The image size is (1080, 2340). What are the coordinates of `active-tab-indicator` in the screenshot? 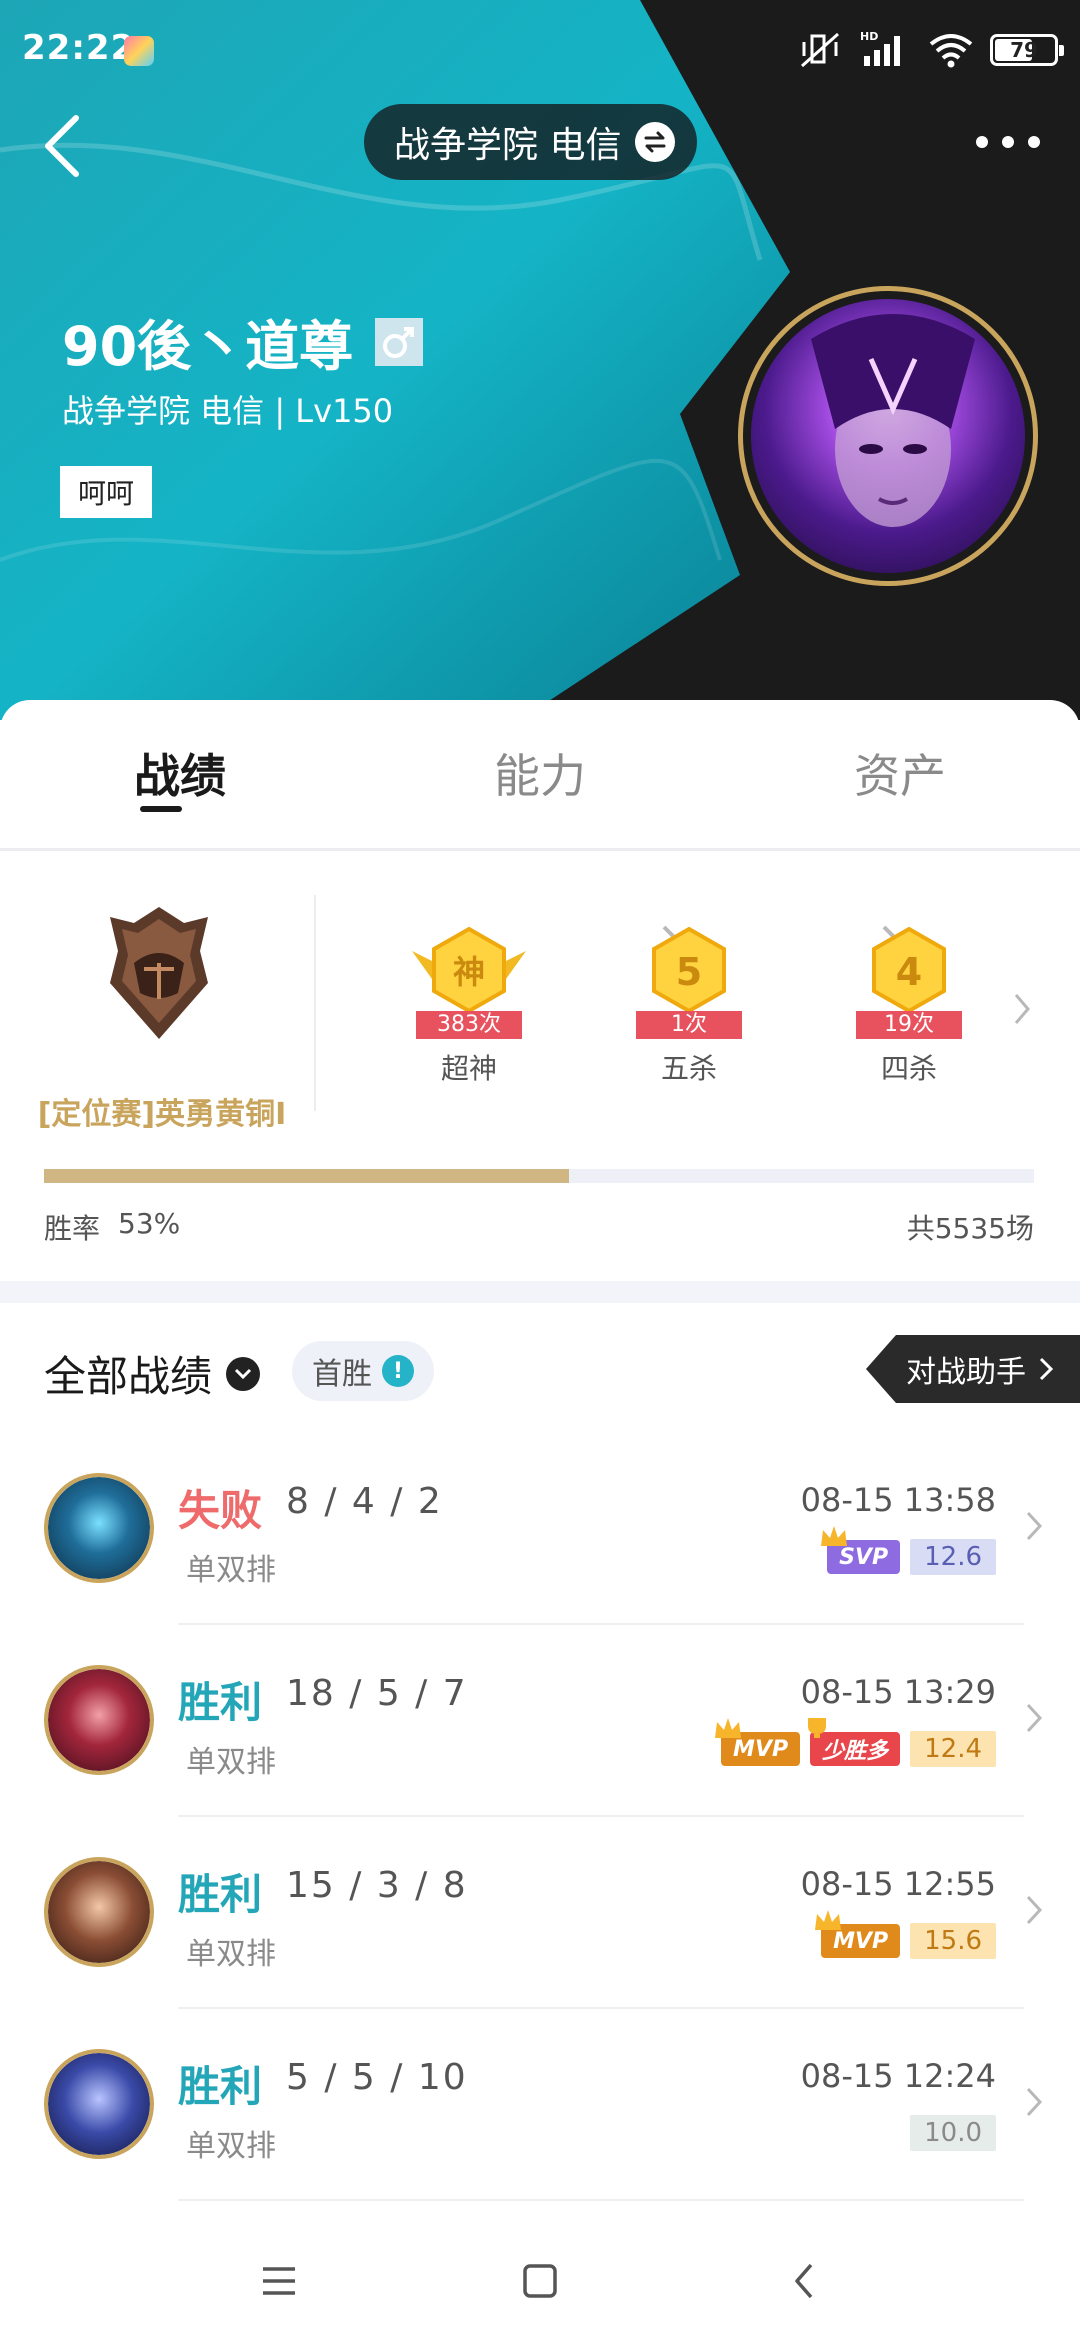 It's located at (161, 809).